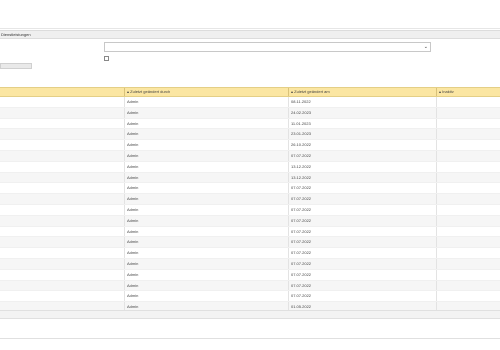 The image size is (500, 350). I want to click on column-header-changed-by: ▴ Zuletzt geändert durch, so click(148, 92).